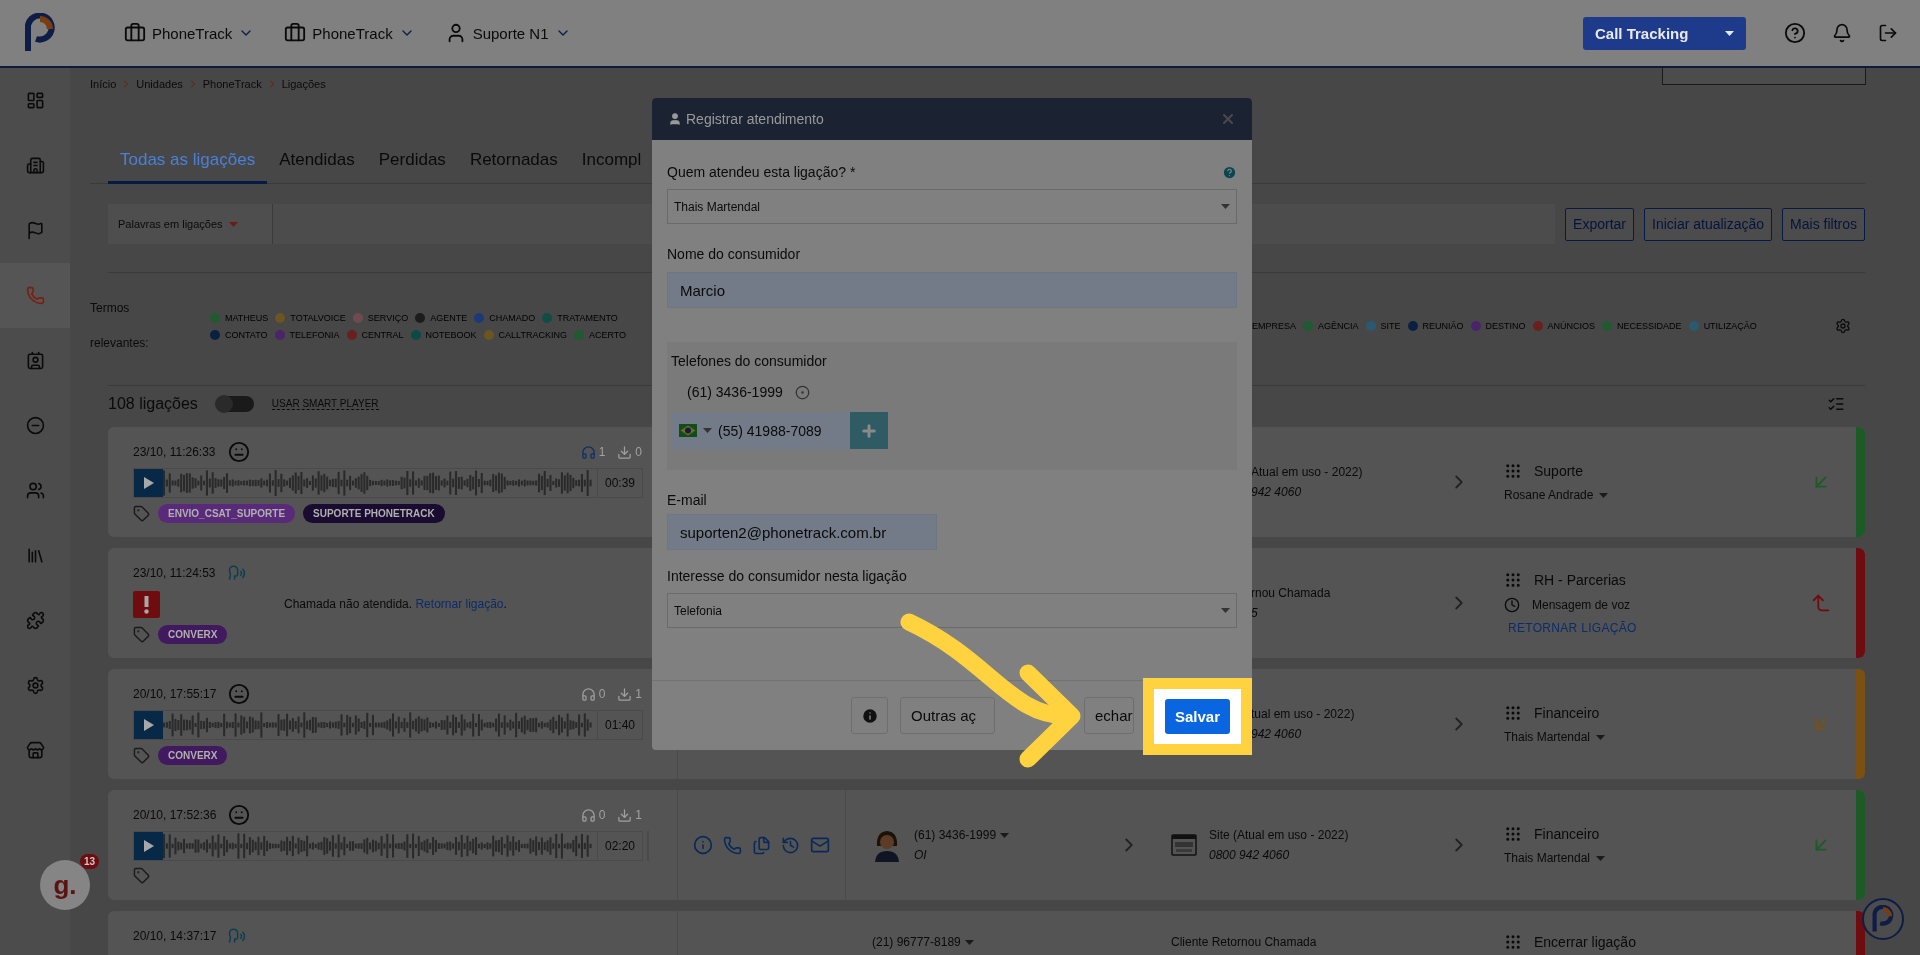 This screenshot has width=1920, height=955. Describe the element at coordinates (1580, 580) in the screenshot. I see `department-name: RH - Parcerias` at that location.